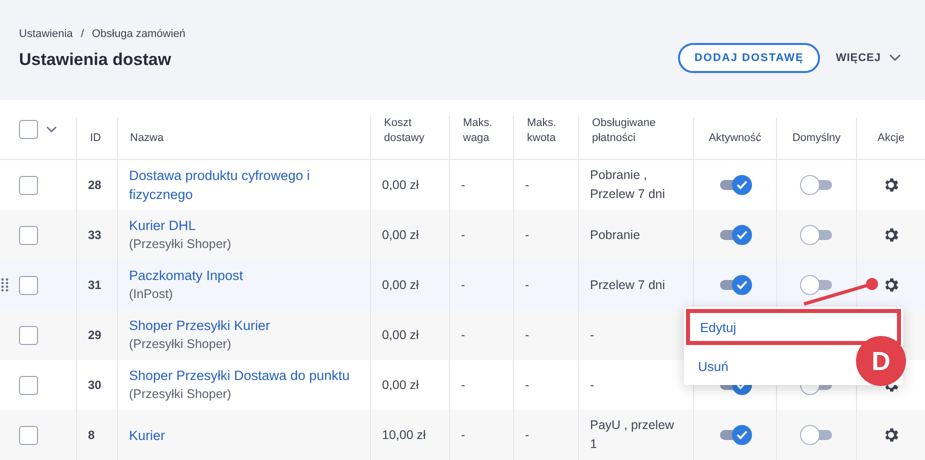 The width and height of the screenshot is (925, 460). Describe the element at coordinates (868, 58) in the screenshot. I see `more-button: WIĘCEJ` at that location.